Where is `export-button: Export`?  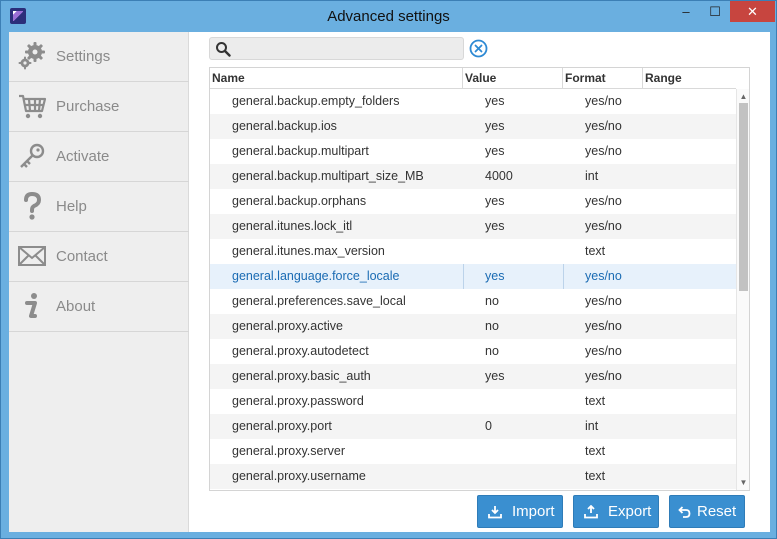
export-button: Export is located at coordinates (616, 511).